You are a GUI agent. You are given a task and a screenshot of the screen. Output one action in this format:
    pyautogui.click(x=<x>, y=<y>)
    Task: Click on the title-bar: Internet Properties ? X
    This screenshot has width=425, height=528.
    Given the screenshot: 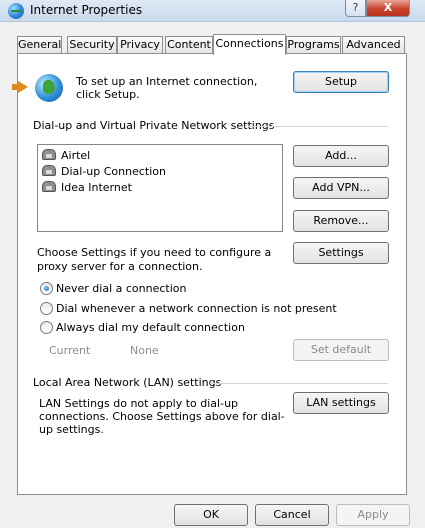 What is the action you would take?
    pyautogui.click(x=212, y=11)
    